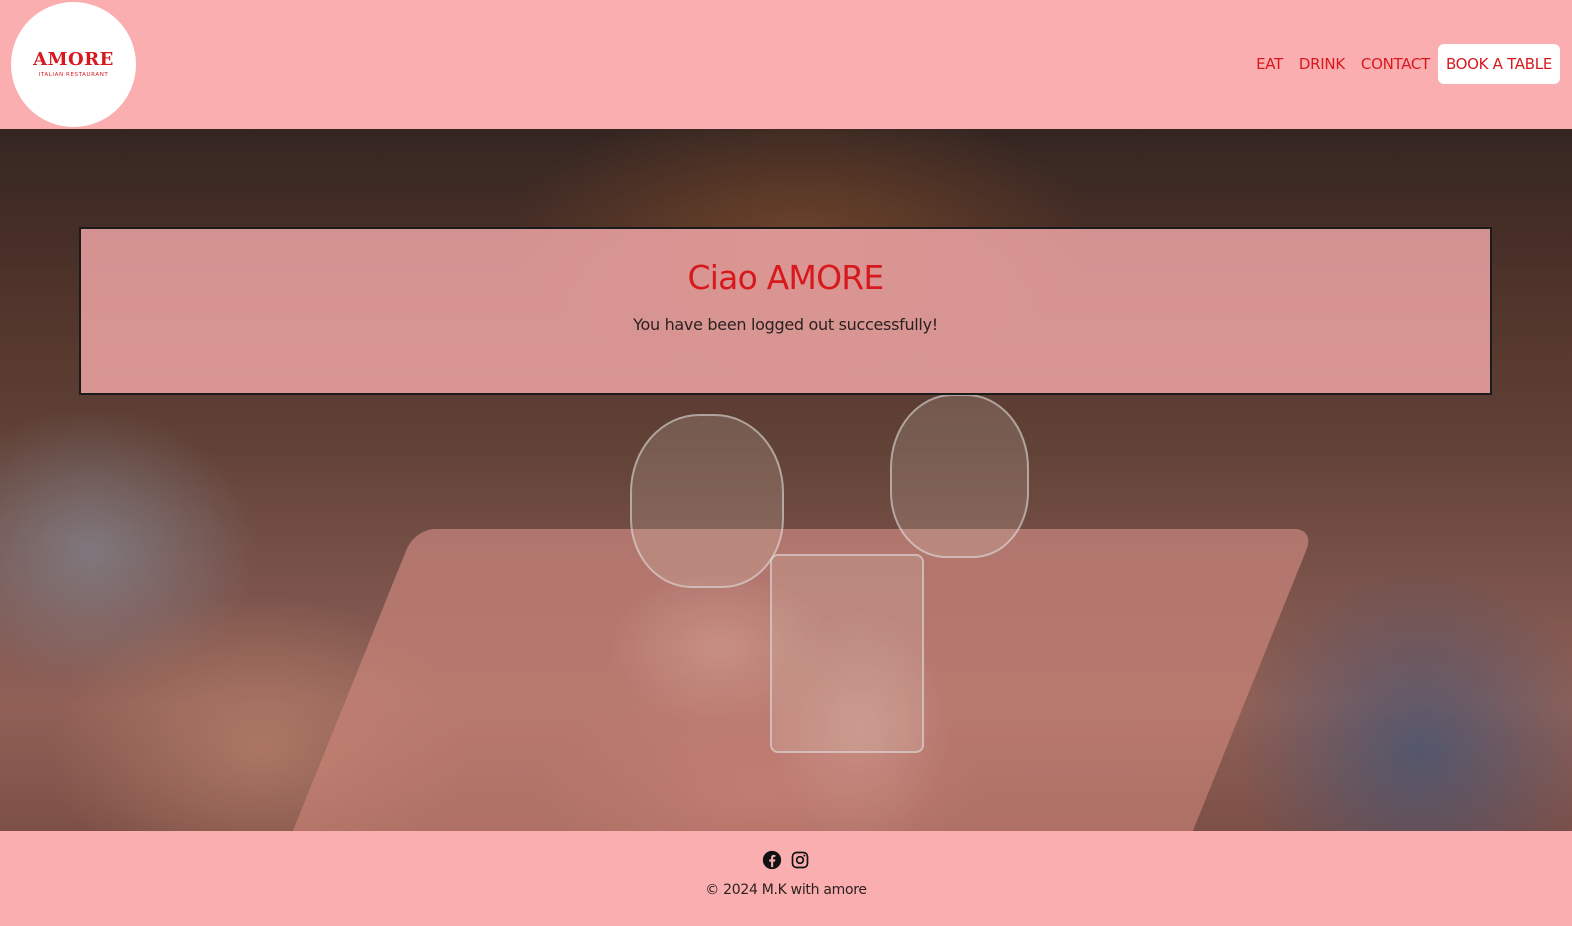  I want to click on logo-tagline: ITALIAN RESTAURANT, so click(73, 75).